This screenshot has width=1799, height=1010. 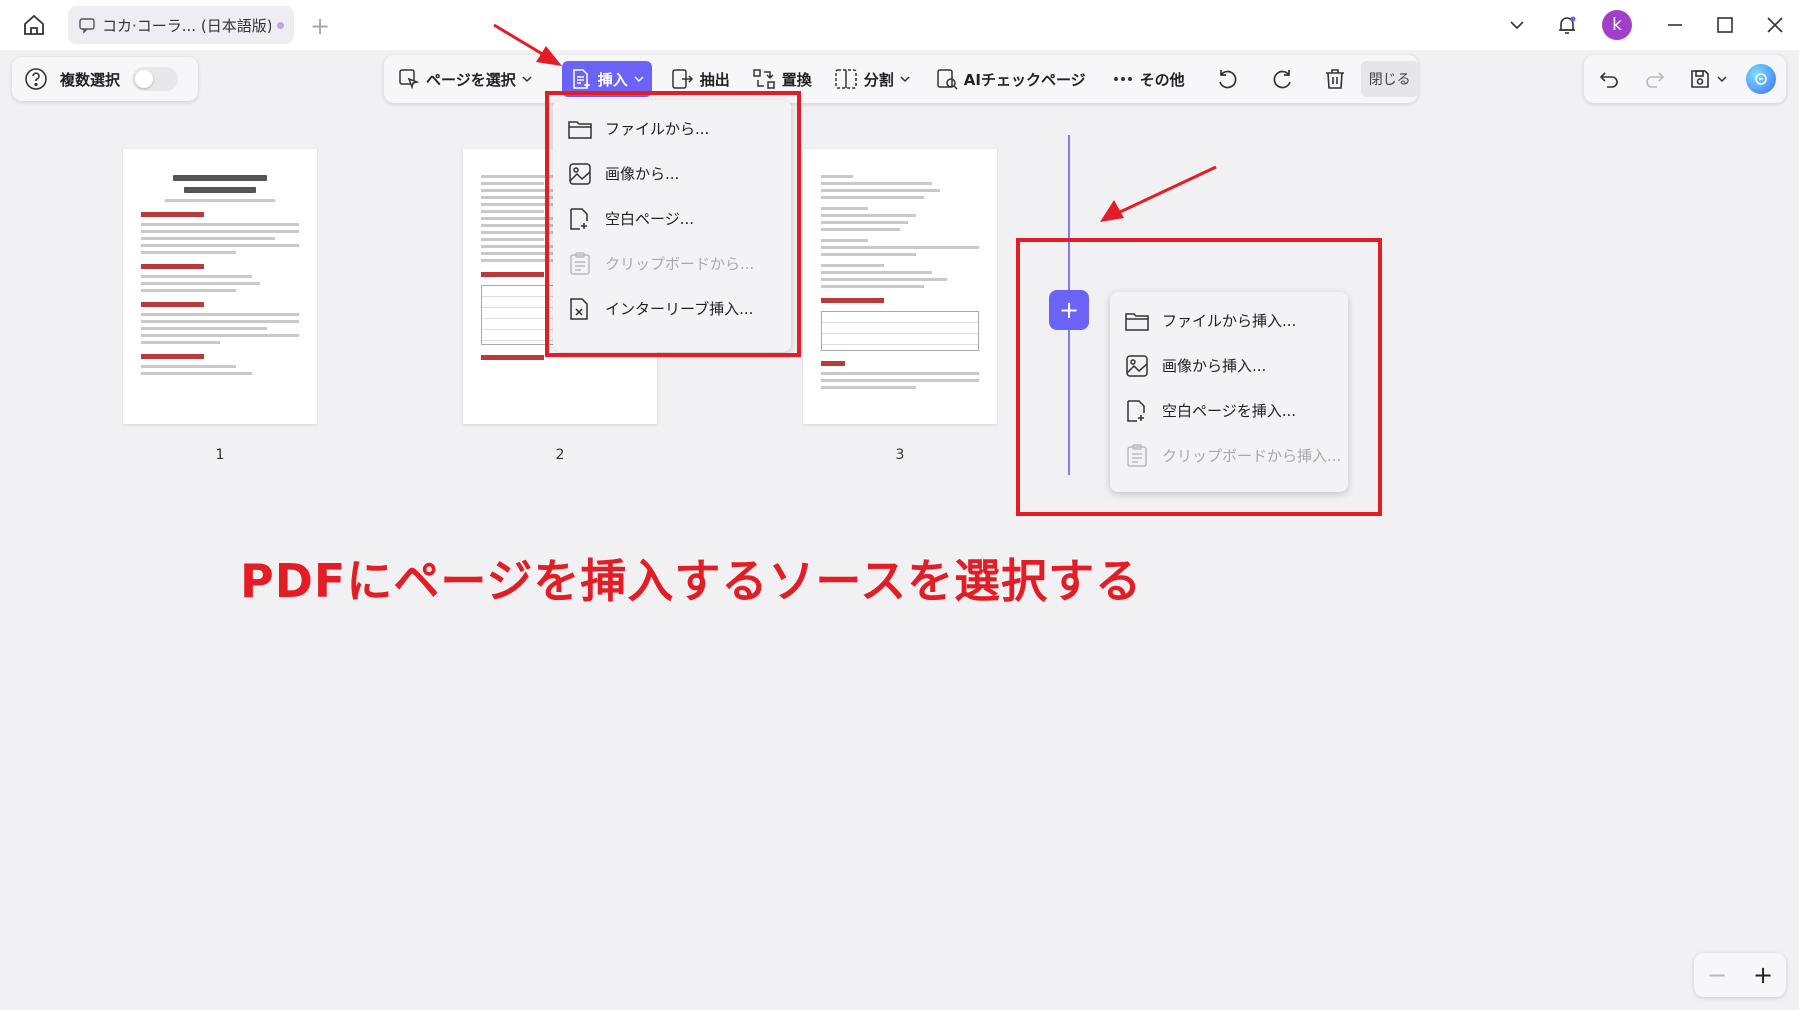 I want to click on redo-icon, so click(x=1655, y=80).